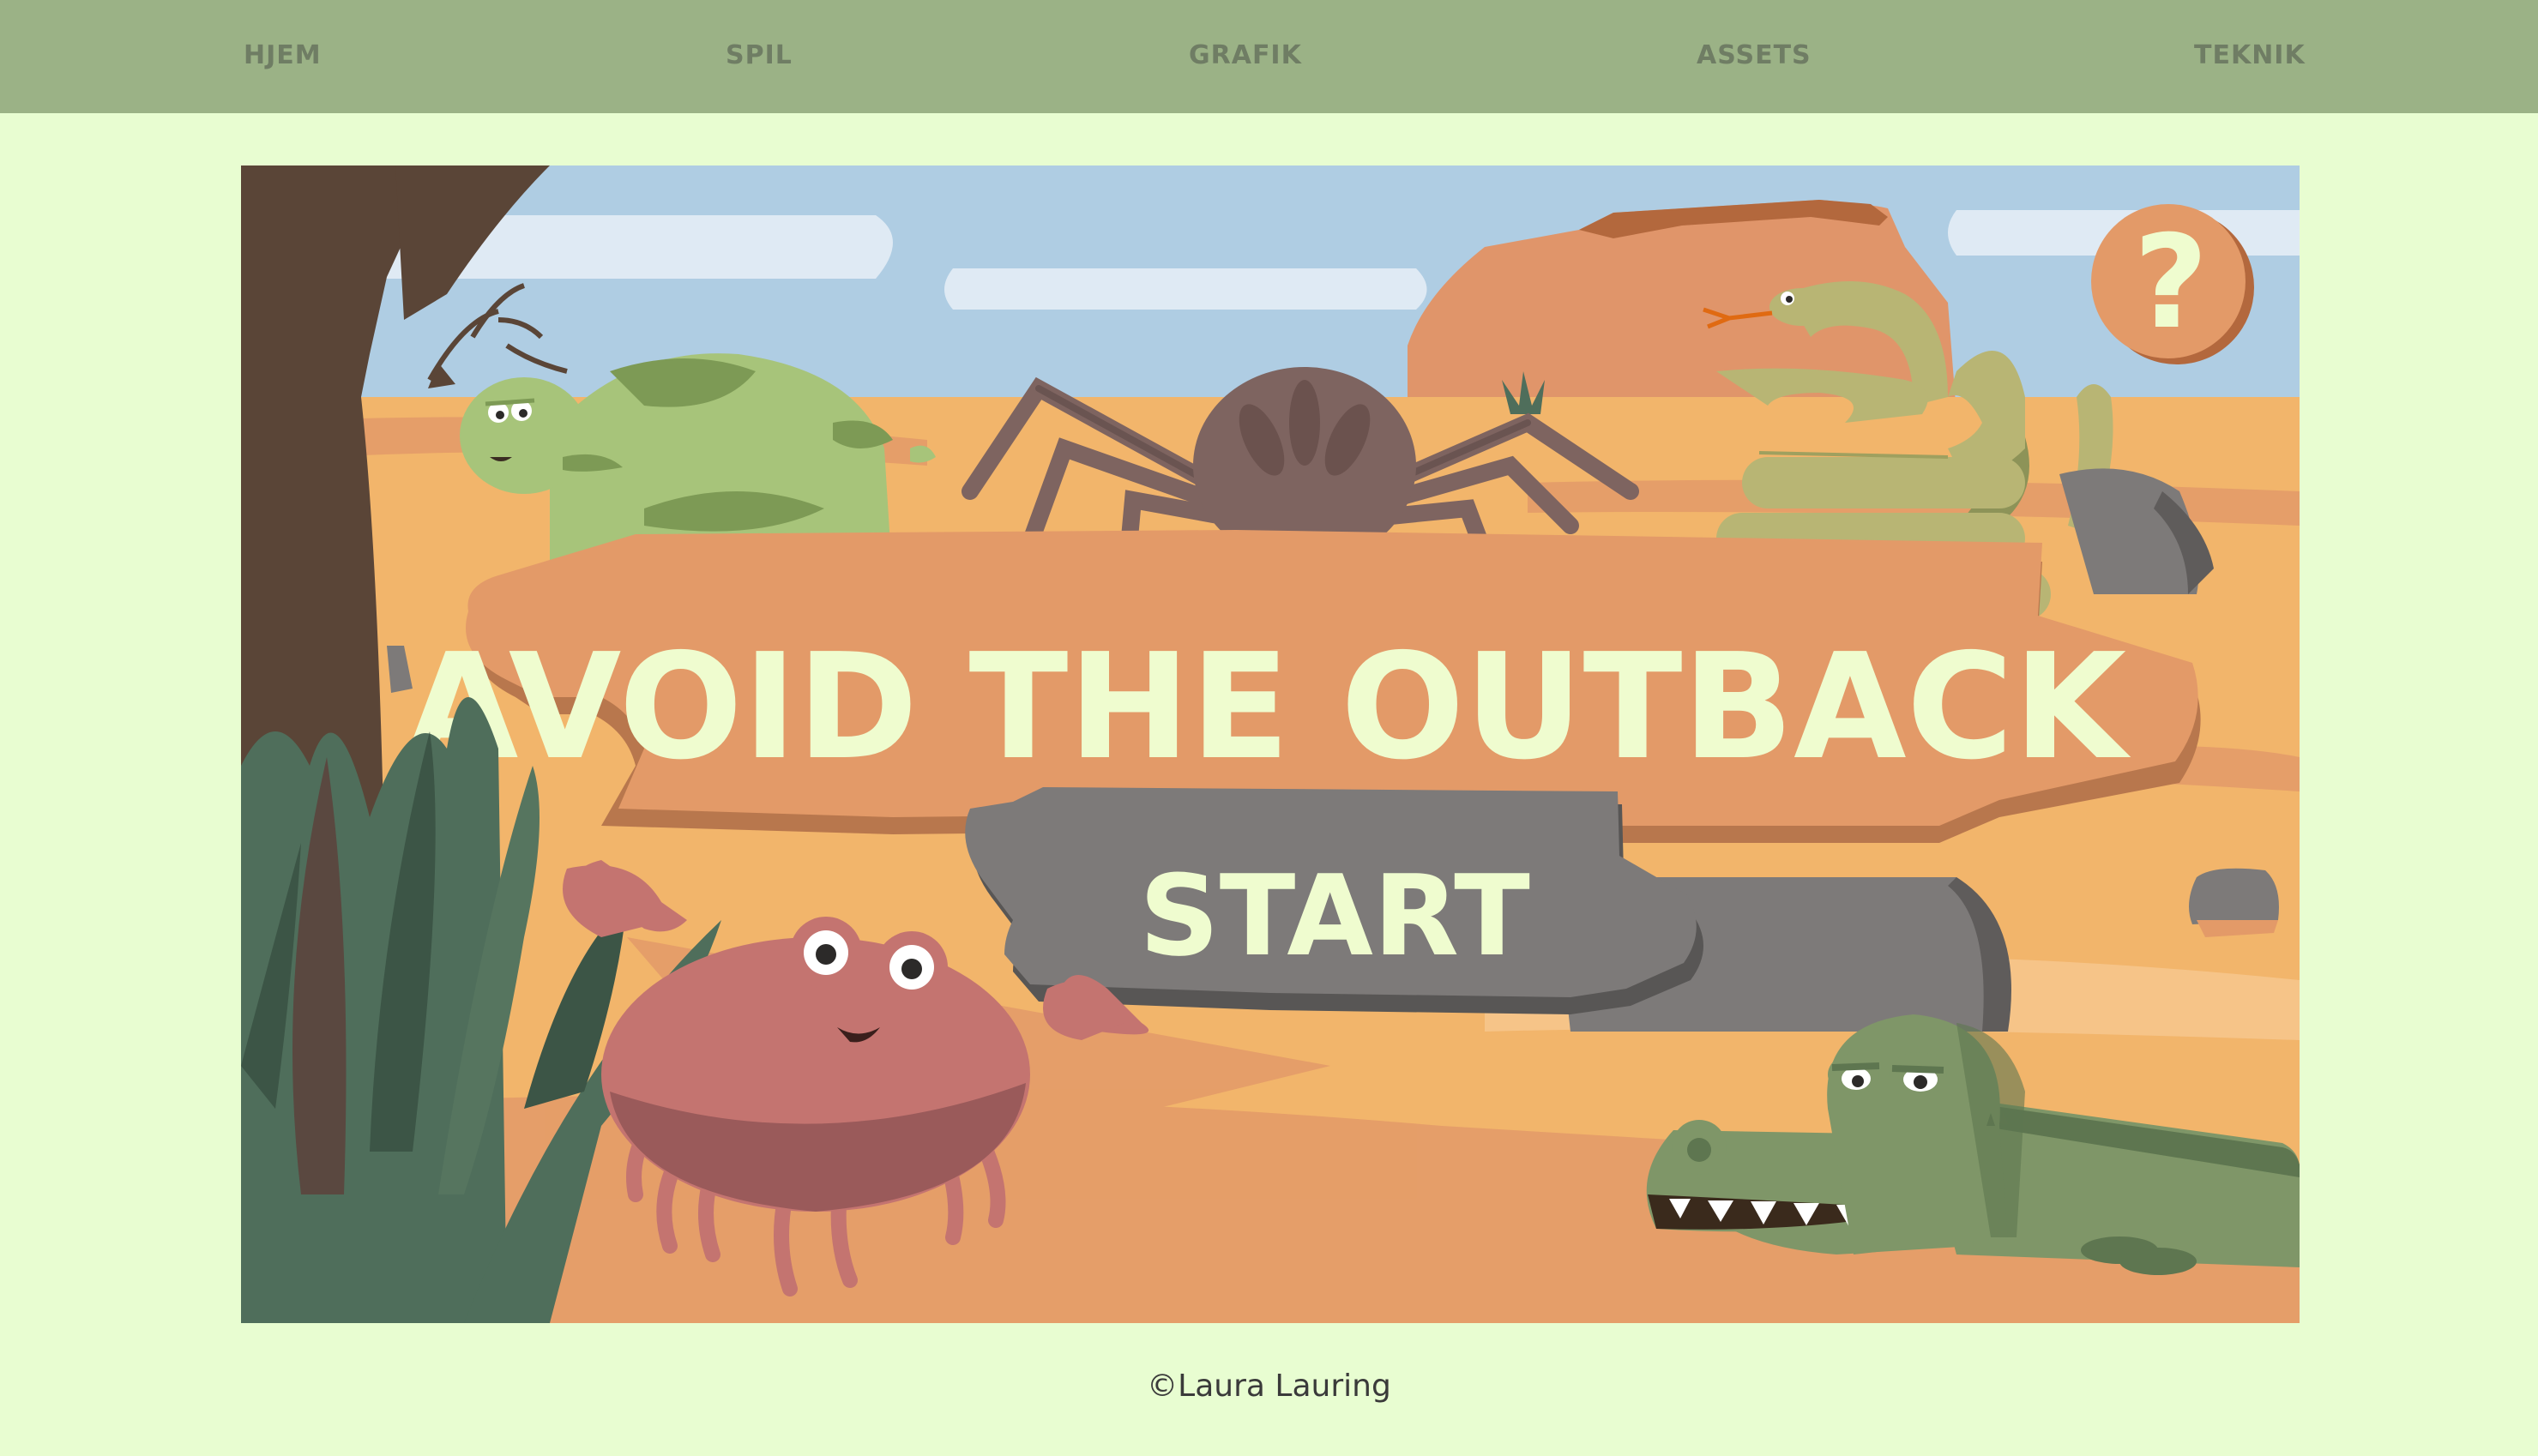  I want to click on game-title: AVOID THE OUTBACK, so click(1268, 707).